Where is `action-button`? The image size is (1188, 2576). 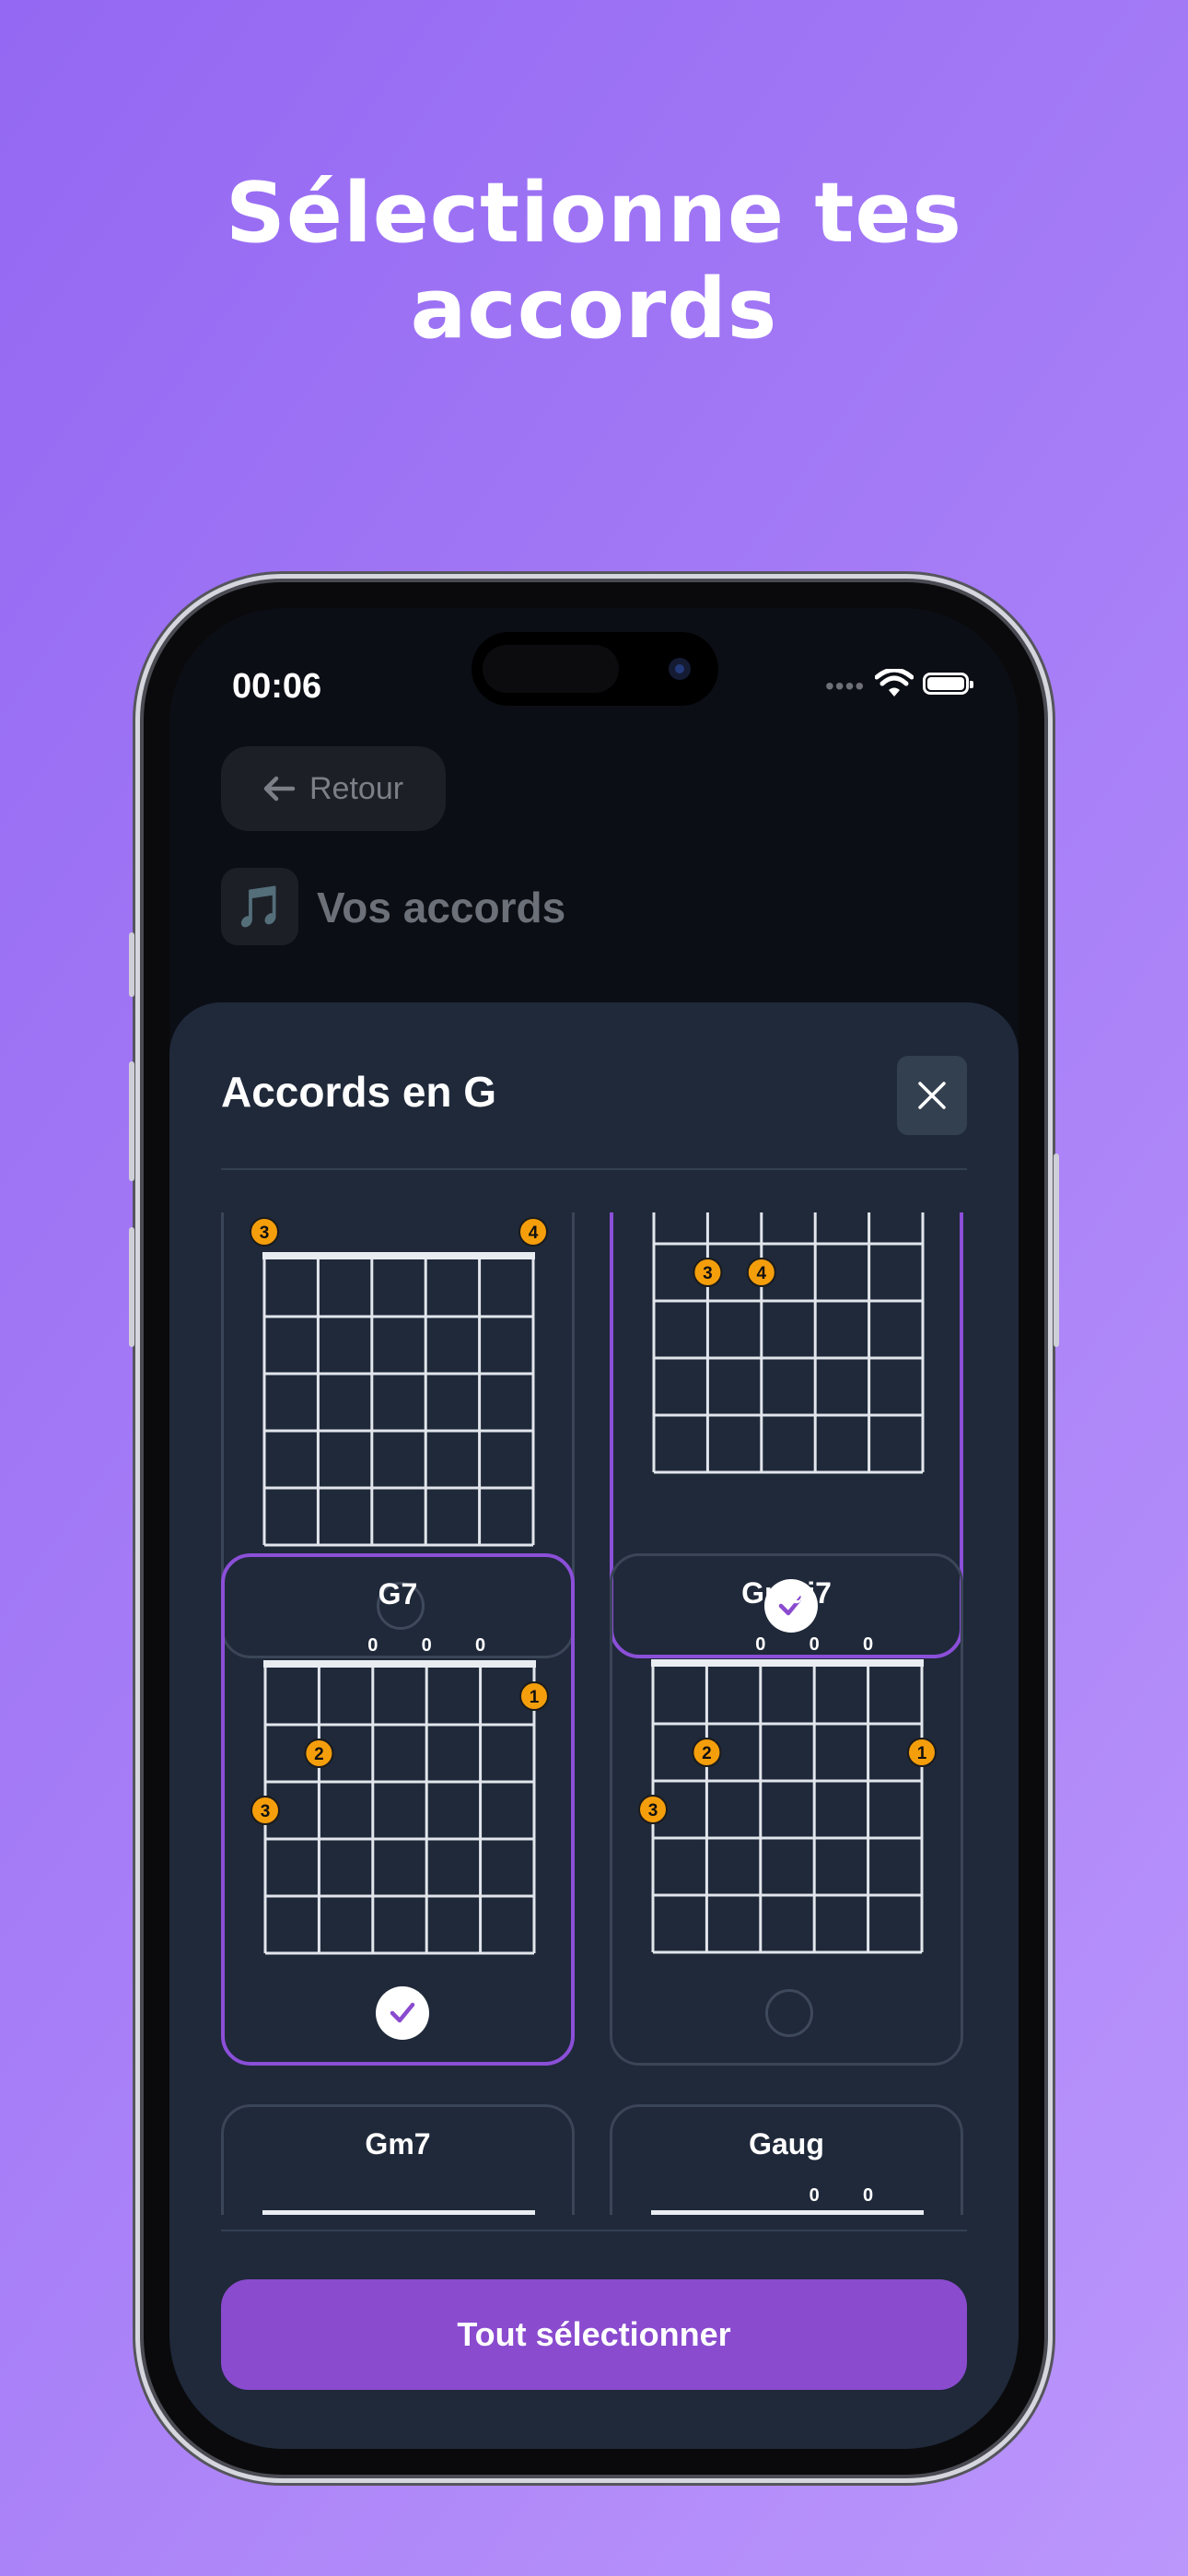 action-button is located at coordinates (131, 964).